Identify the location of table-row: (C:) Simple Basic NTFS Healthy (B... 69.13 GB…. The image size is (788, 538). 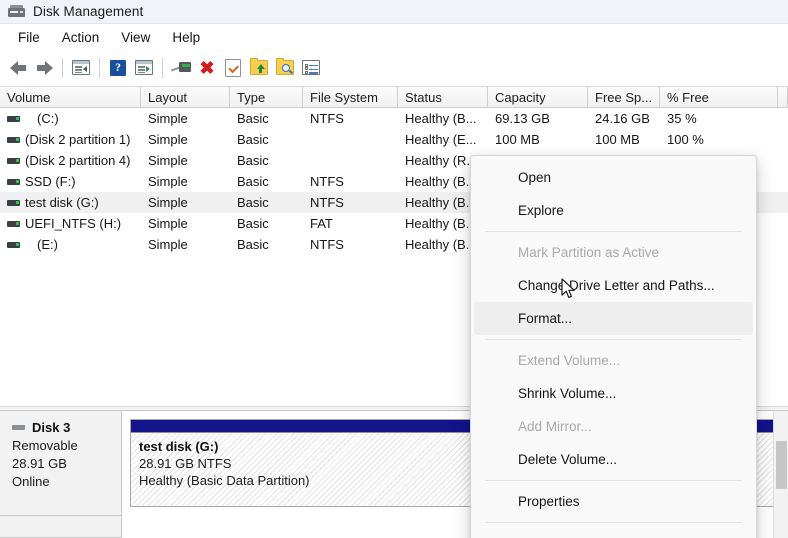
(394, 118).